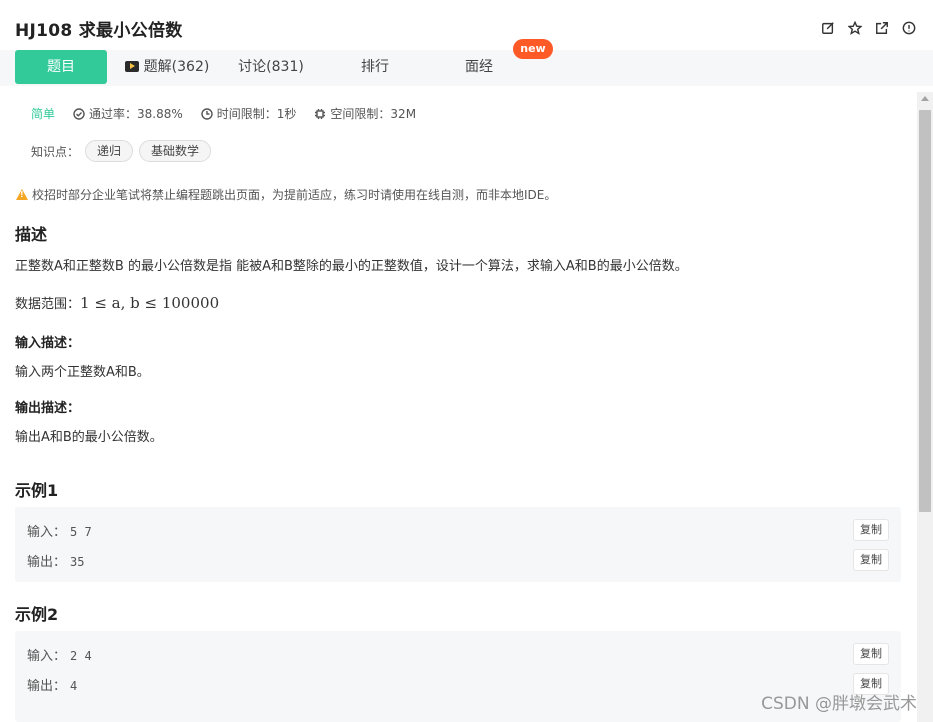  What do you see at coordinates (47, 562) in the screenshot?
I see `example1-output-label: 输出：` at bounding box center [47, 562].